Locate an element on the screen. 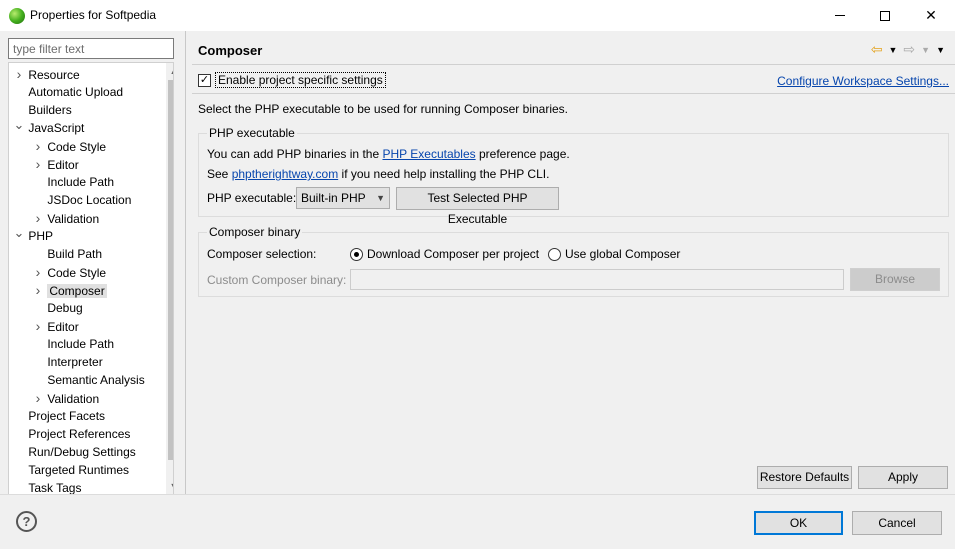 Image resolution: width=955 pixels, height=549 pixels. apply-button: Apply is located at coordinates (903, 477).